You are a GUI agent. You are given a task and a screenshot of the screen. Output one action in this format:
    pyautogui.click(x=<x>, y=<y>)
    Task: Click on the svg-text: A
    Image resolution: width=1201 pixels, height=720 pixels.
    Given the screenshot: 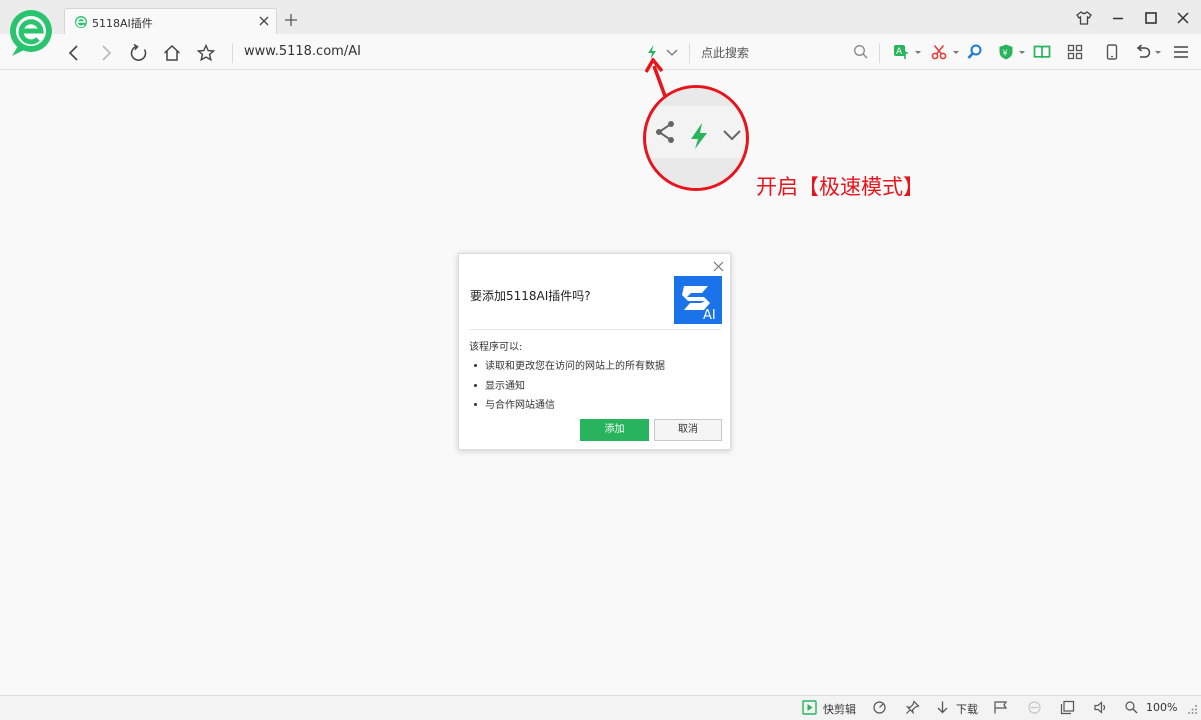 What is the action you would take?
    pyautogui.click(x=899, y=52)
    